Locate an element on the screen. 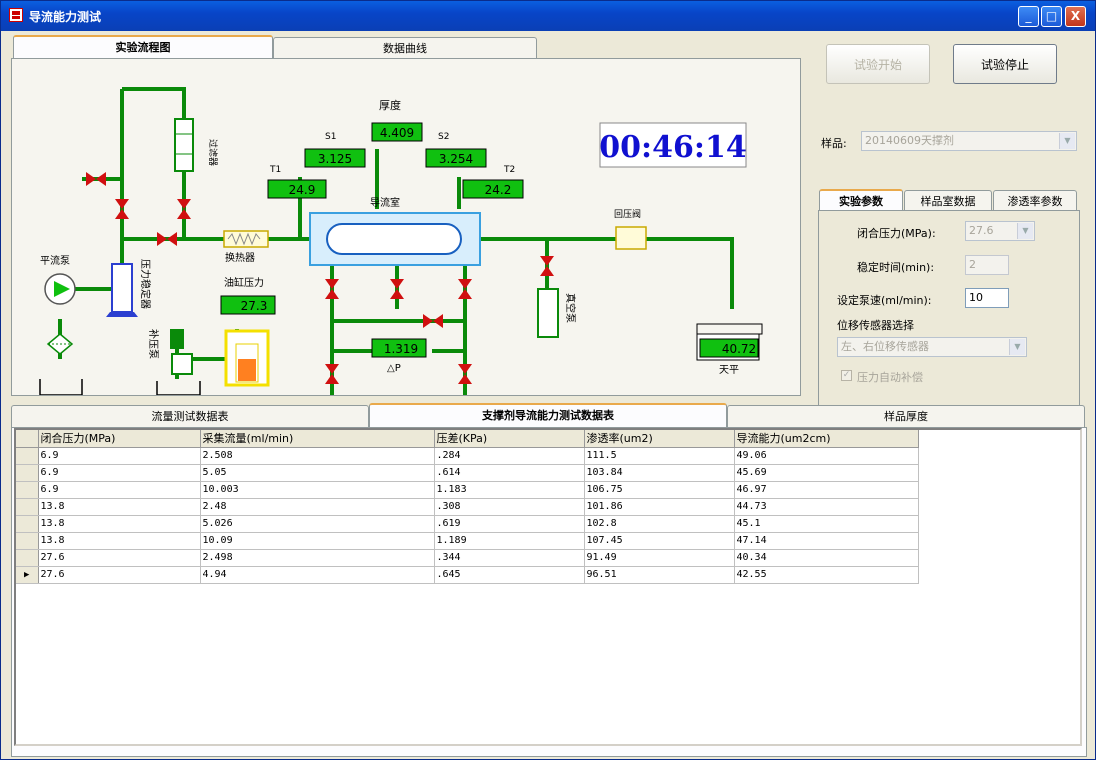 The image size is (1096, 760). maximize-button: □ is located at coordinates (1051, 16).